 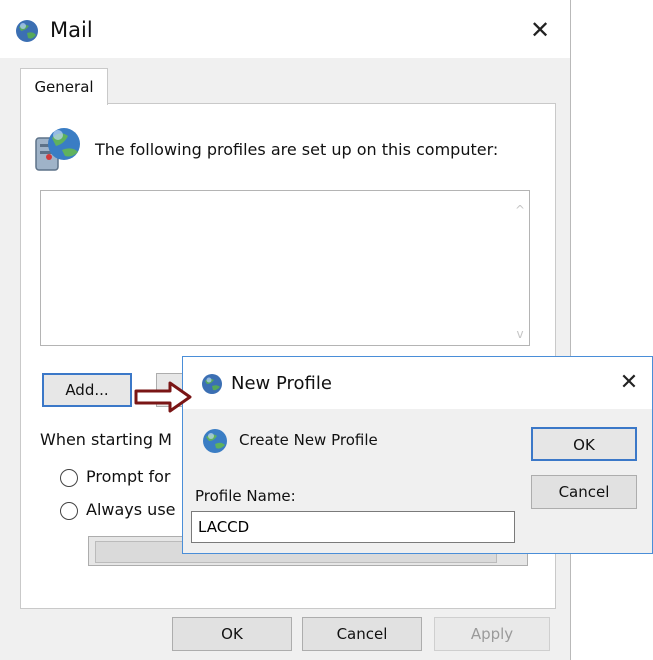 I want to click on profile-name-label: Profile Name:, so click(x=245, y=496).